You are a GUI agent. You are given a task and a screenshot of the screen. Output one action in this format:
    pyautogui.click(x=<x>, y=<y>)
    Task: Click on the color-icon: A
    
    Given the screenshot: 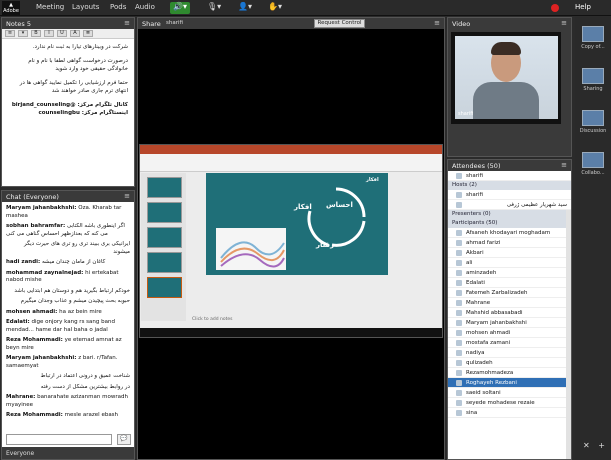 What is the action you would take?
    pyautogui.click(x=75, y=33)
    